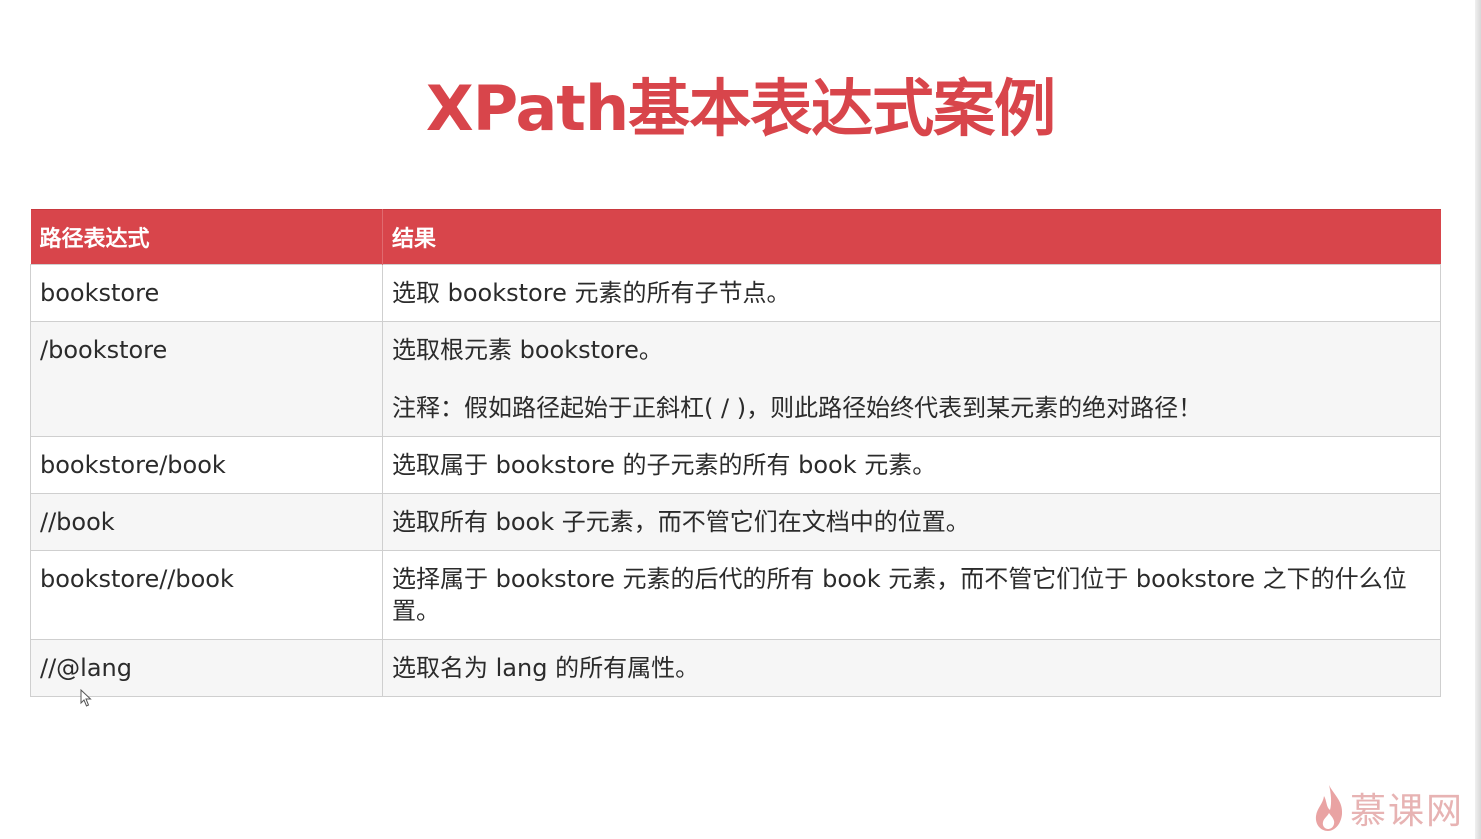 The width and height of the screenshot is (1481, 839). What do you see at coordinates (911, 522) in the screenshot?
I see `result-cell: 选取所有 book 子元素，而不管它们在文档中的位置。` at bounding box center [911, 522].